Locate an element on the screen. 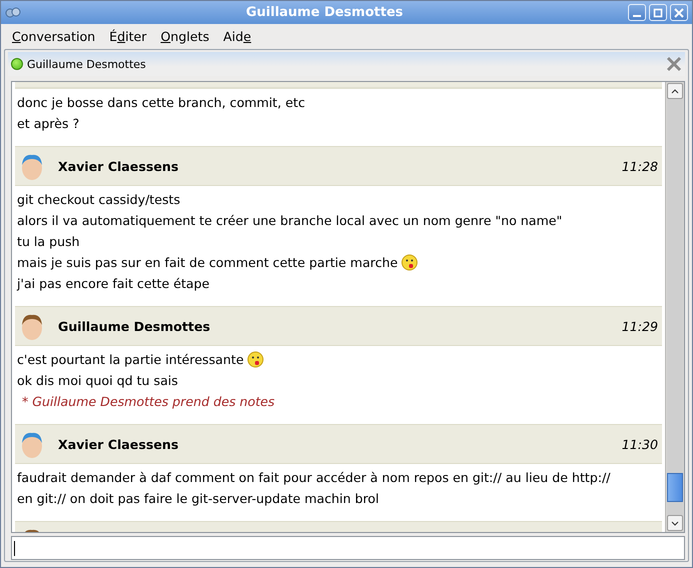 This screenshot has height=568, width=693. message-text: c'est pourtant la partie intéressante is located at coordinates (130, 359).